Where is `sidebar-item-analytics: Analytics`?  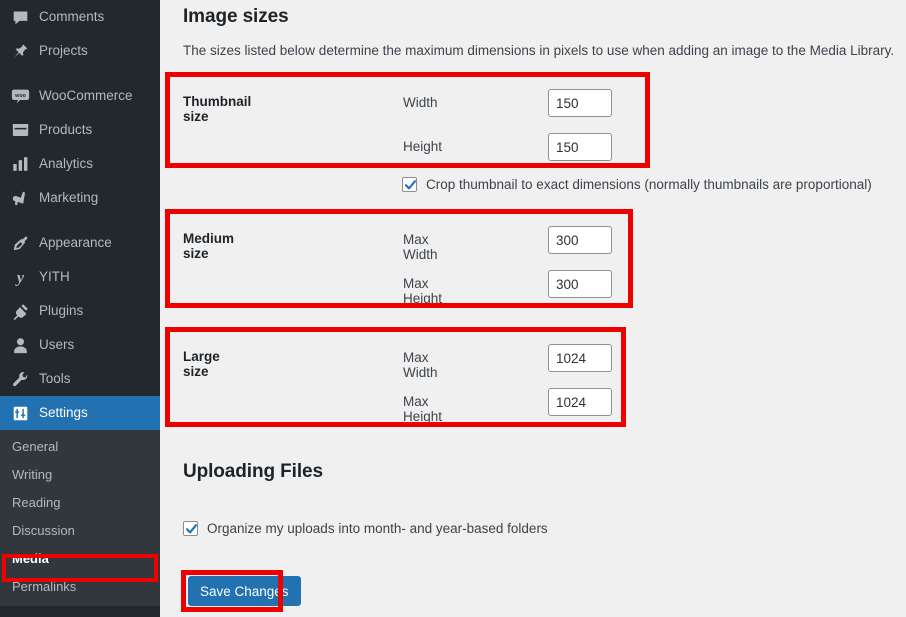
sidebar-item-analytics: Analytics is located at coordinates (80, 164).